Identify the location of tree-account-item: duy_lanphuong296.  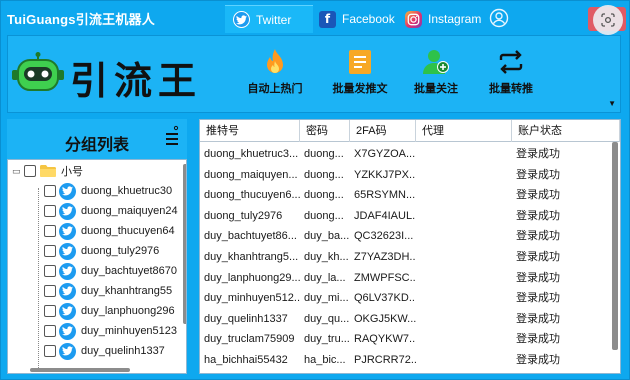
(115, 311).